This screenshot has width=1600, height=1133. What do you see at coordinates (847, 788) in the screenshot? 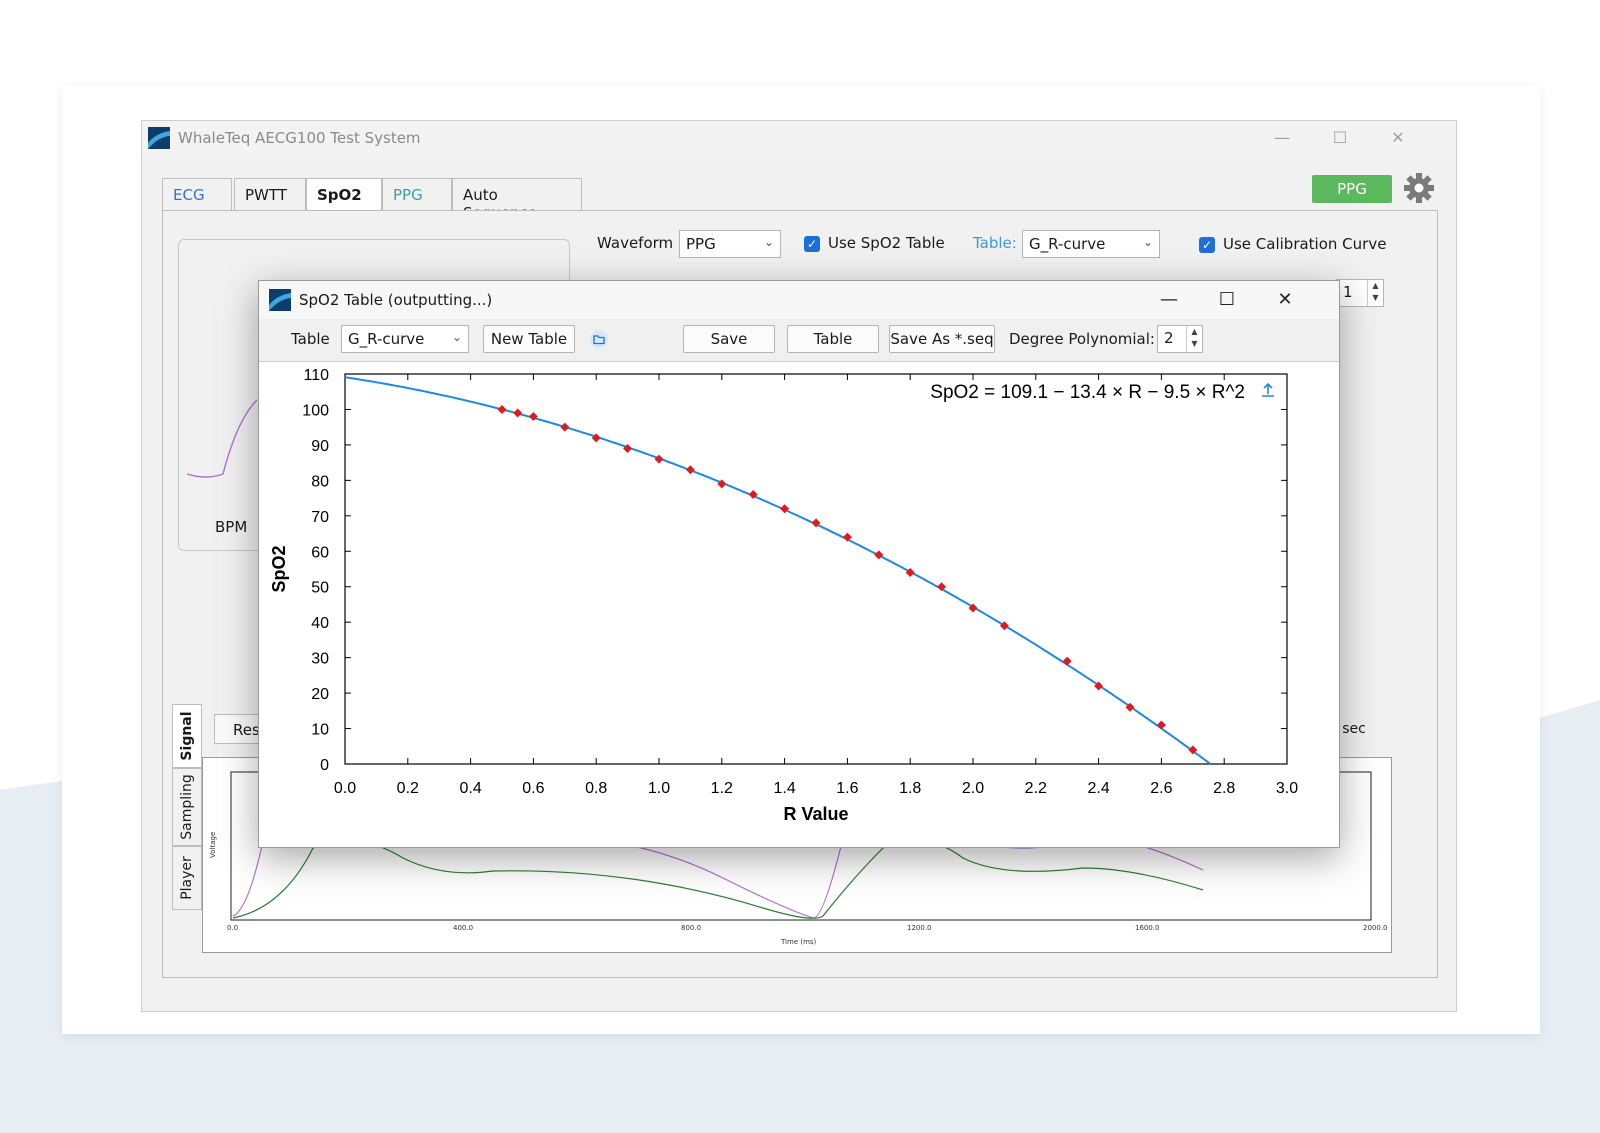
I see `x-tick-label: 1.6` at bounding box center [847, 788].